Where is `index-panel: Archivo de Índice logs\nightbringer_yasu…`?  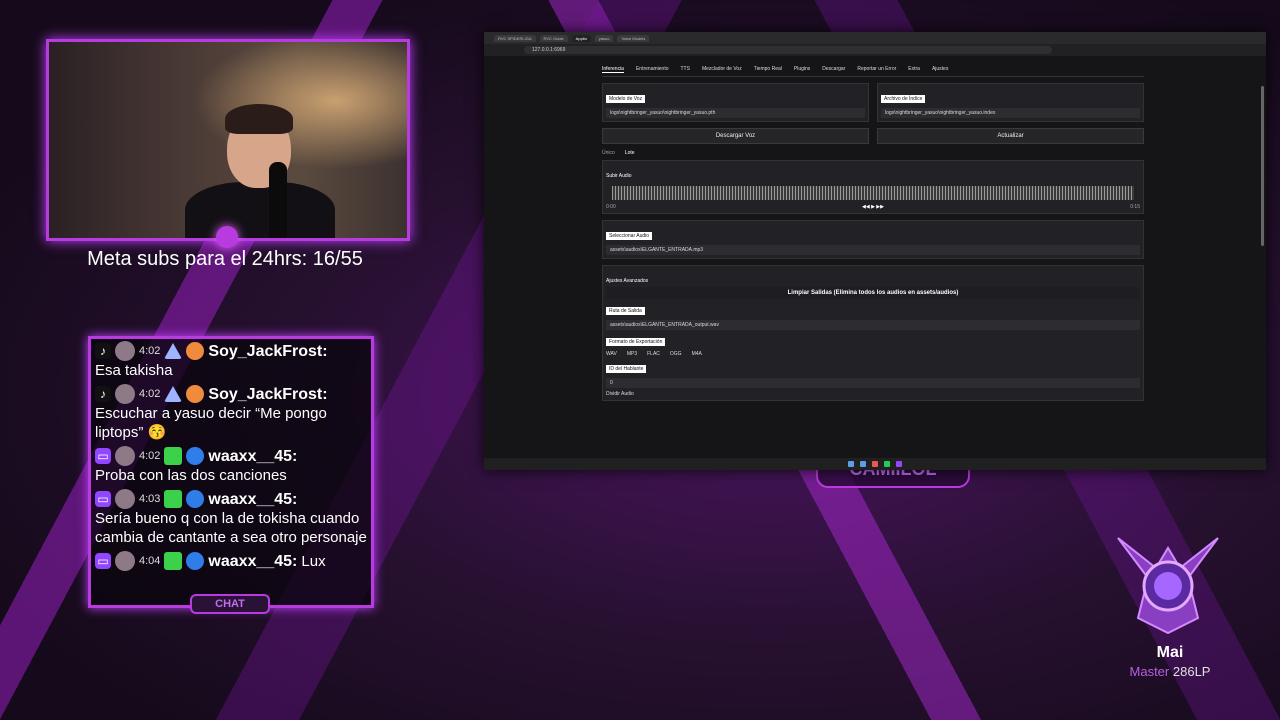
index-panel: Archivo de Índice logs\nightbringer_yasu… is located at coordinates (1010, 102).